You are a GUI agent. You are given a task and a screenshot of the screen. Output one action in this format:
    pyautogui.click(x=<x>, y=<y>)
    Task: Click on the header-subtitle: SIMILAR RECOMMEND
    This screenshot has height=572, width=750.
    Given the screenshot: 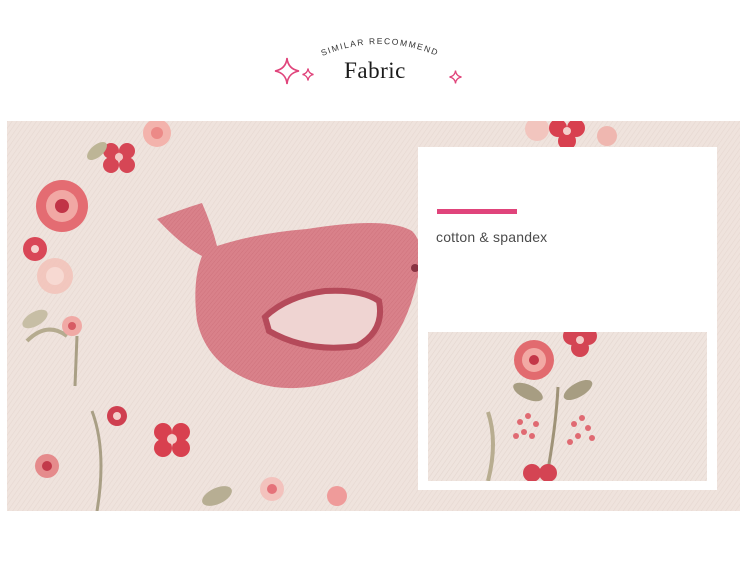 What is the action you would take?
    pyautogui.click(x=379, y=47)
    